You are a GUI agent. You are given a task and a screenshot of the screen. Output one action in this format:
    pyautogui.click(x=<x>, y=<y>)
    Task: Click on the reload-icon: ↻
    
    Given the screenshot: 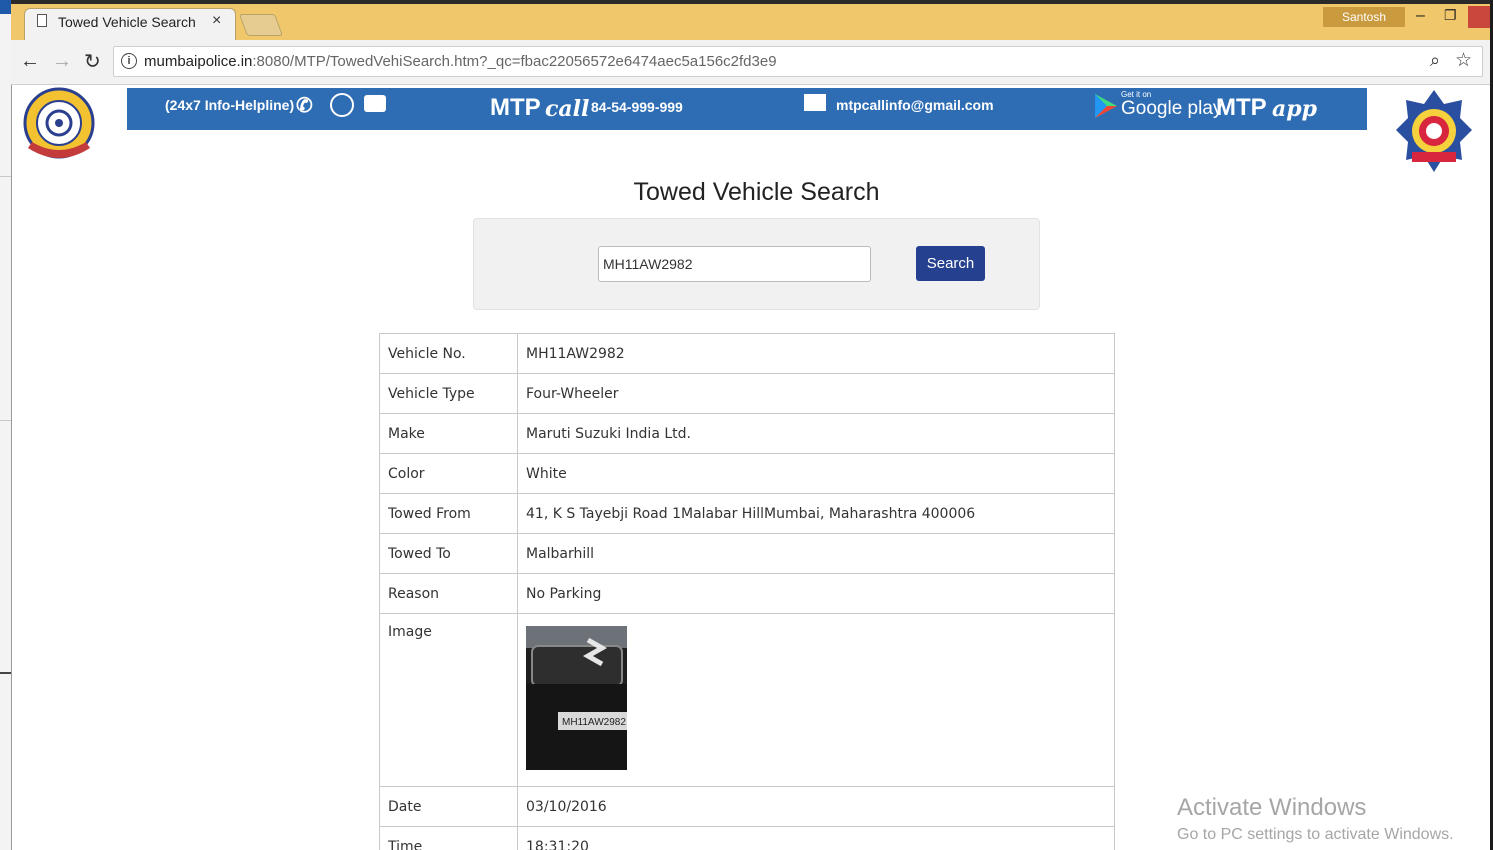 What is the action you would take?
    pyautogui.click(x=92, y=61)
    